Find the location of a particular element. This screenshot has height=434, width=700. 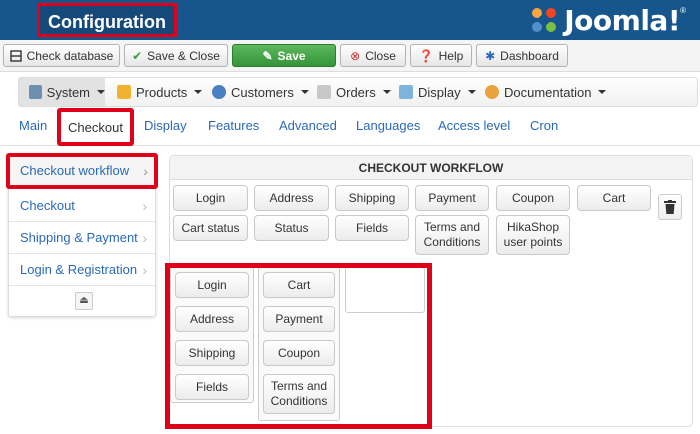

dashboard-button: ✱ Dashboard is located at coordinates (522, 55).